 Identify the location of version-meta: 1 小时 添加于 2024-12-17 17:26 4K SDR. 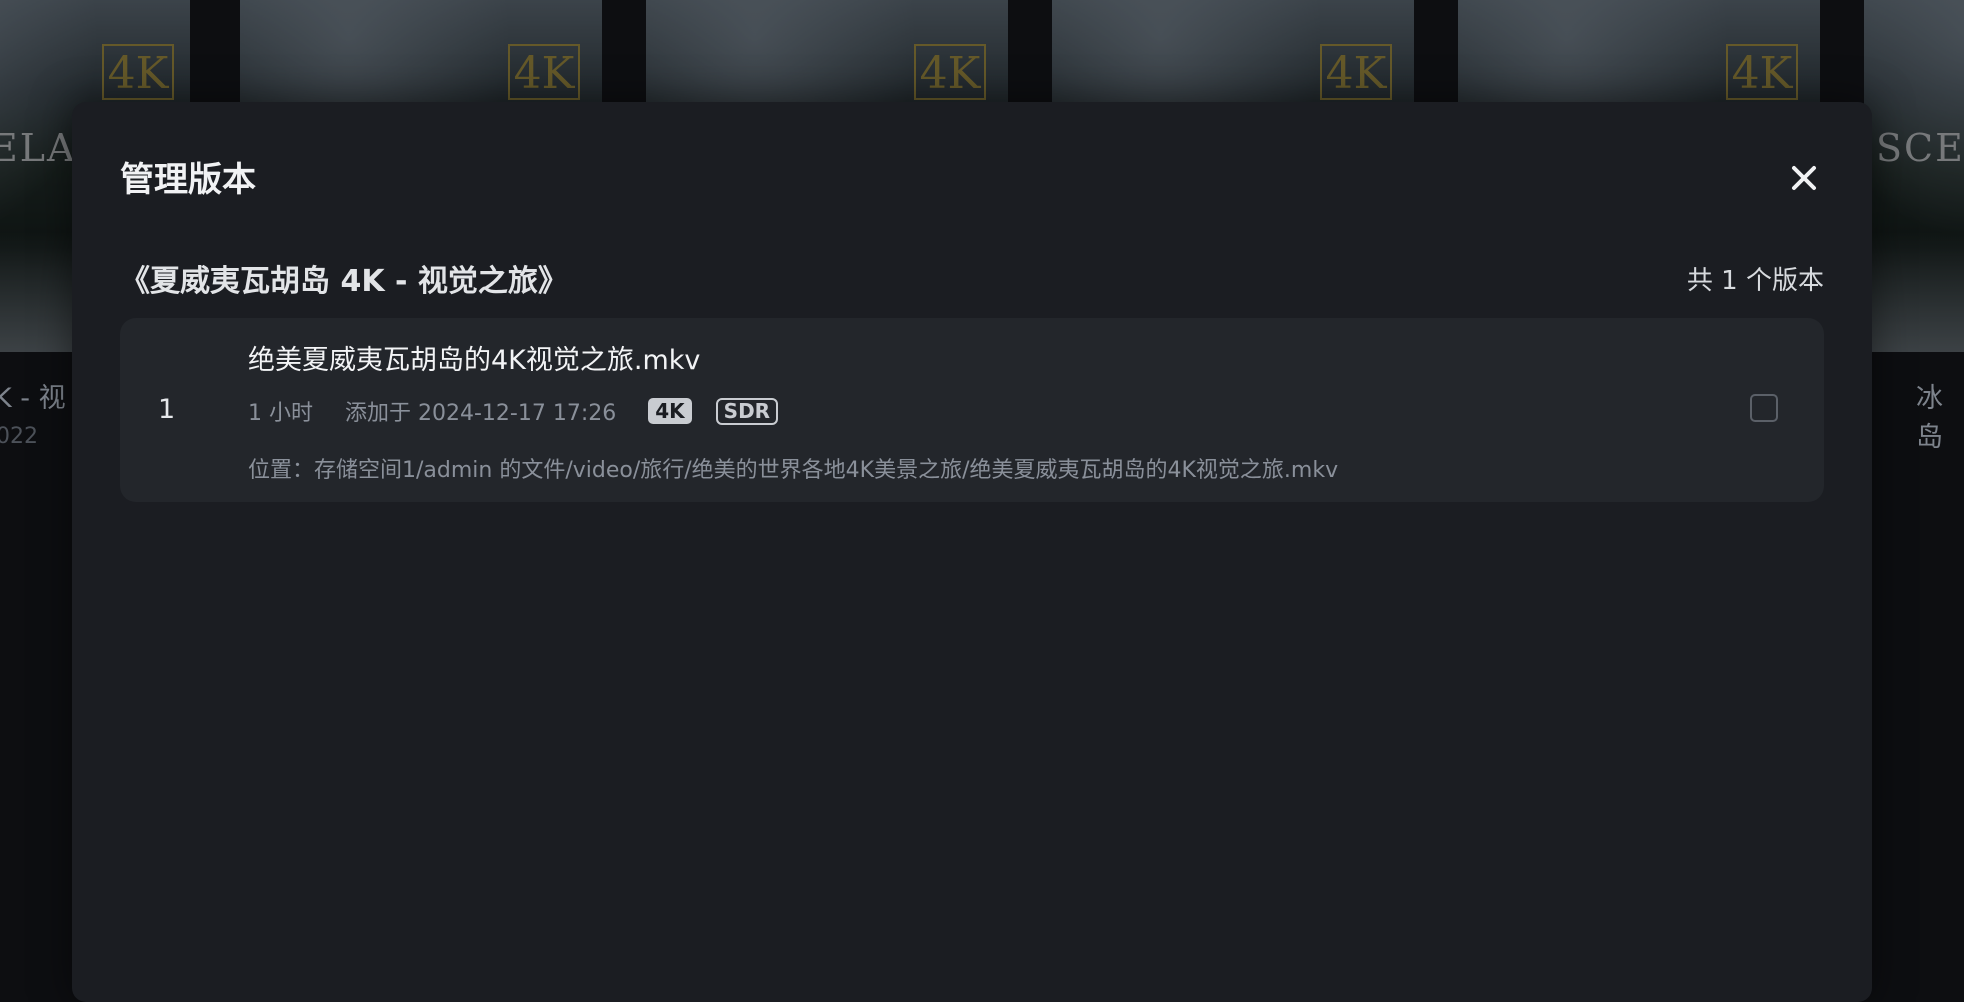
(513, 411).